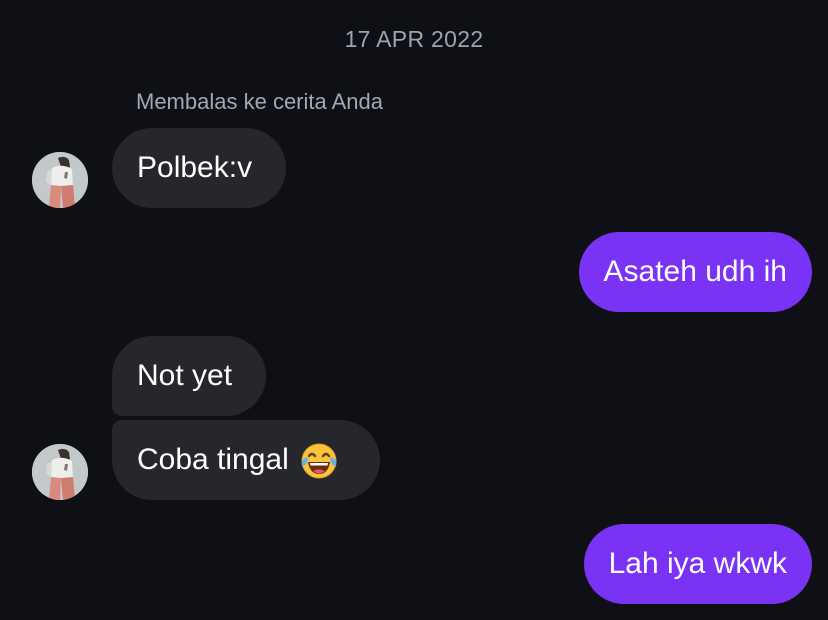 This screenshot has height=620, width=828. Describe the element at coordinates (414, 39) in the screenshot. I see `date-separator: 17 APR 2022` at that location.